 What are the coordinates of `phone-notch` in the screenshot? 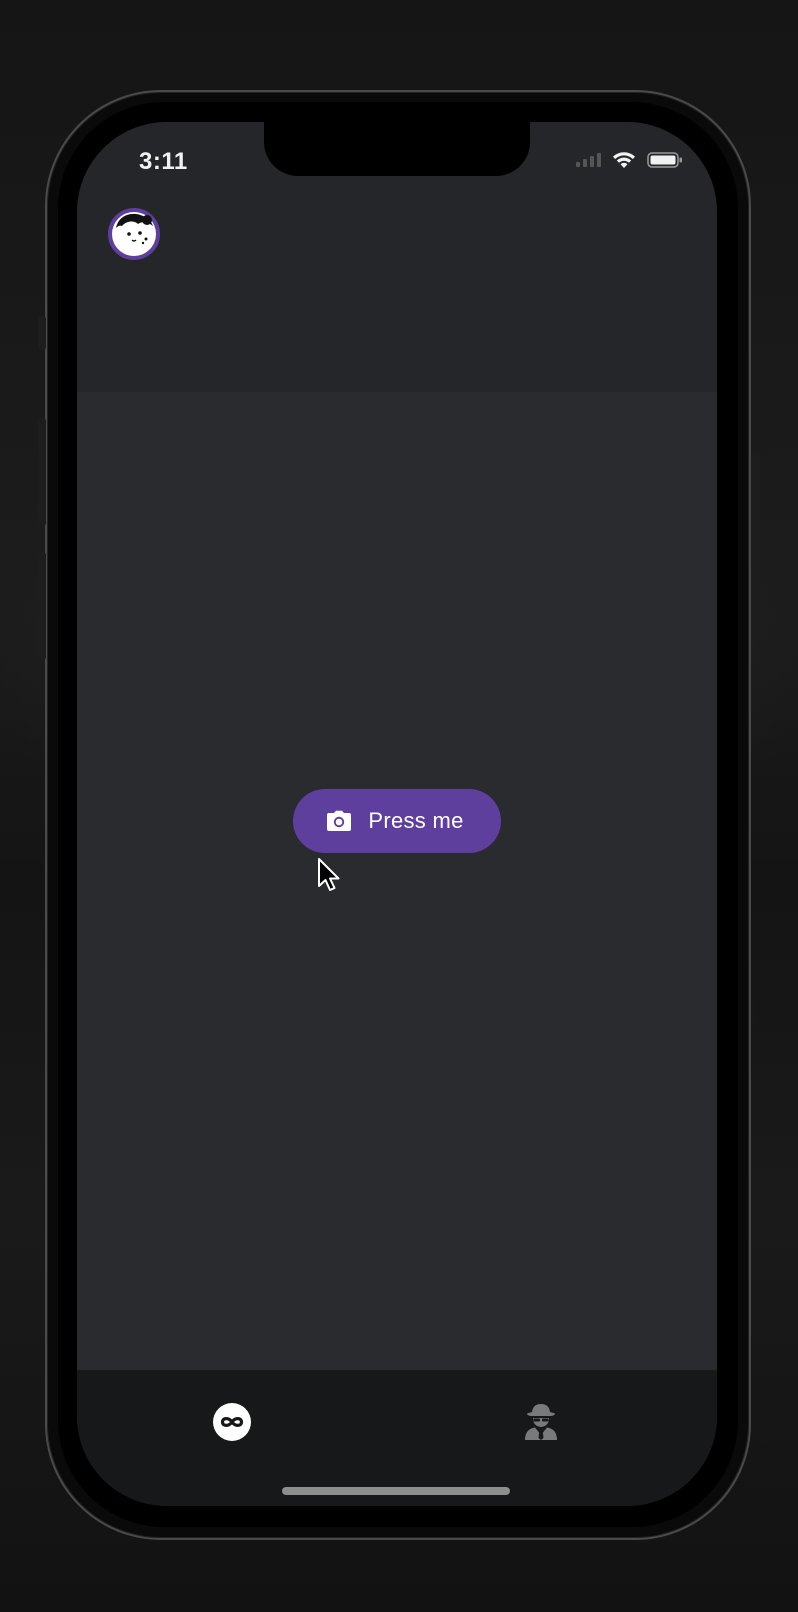 It's located at (397, 149).